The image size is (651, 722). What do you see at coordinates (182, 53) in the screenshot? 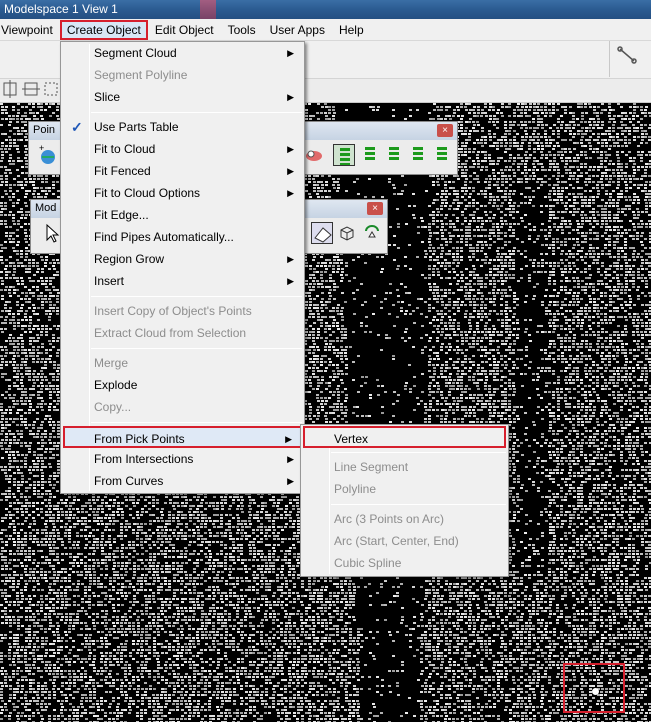
I see `menu-item-segment-cloud: Segment Cloud ▶` at bounding box center [182, 53].